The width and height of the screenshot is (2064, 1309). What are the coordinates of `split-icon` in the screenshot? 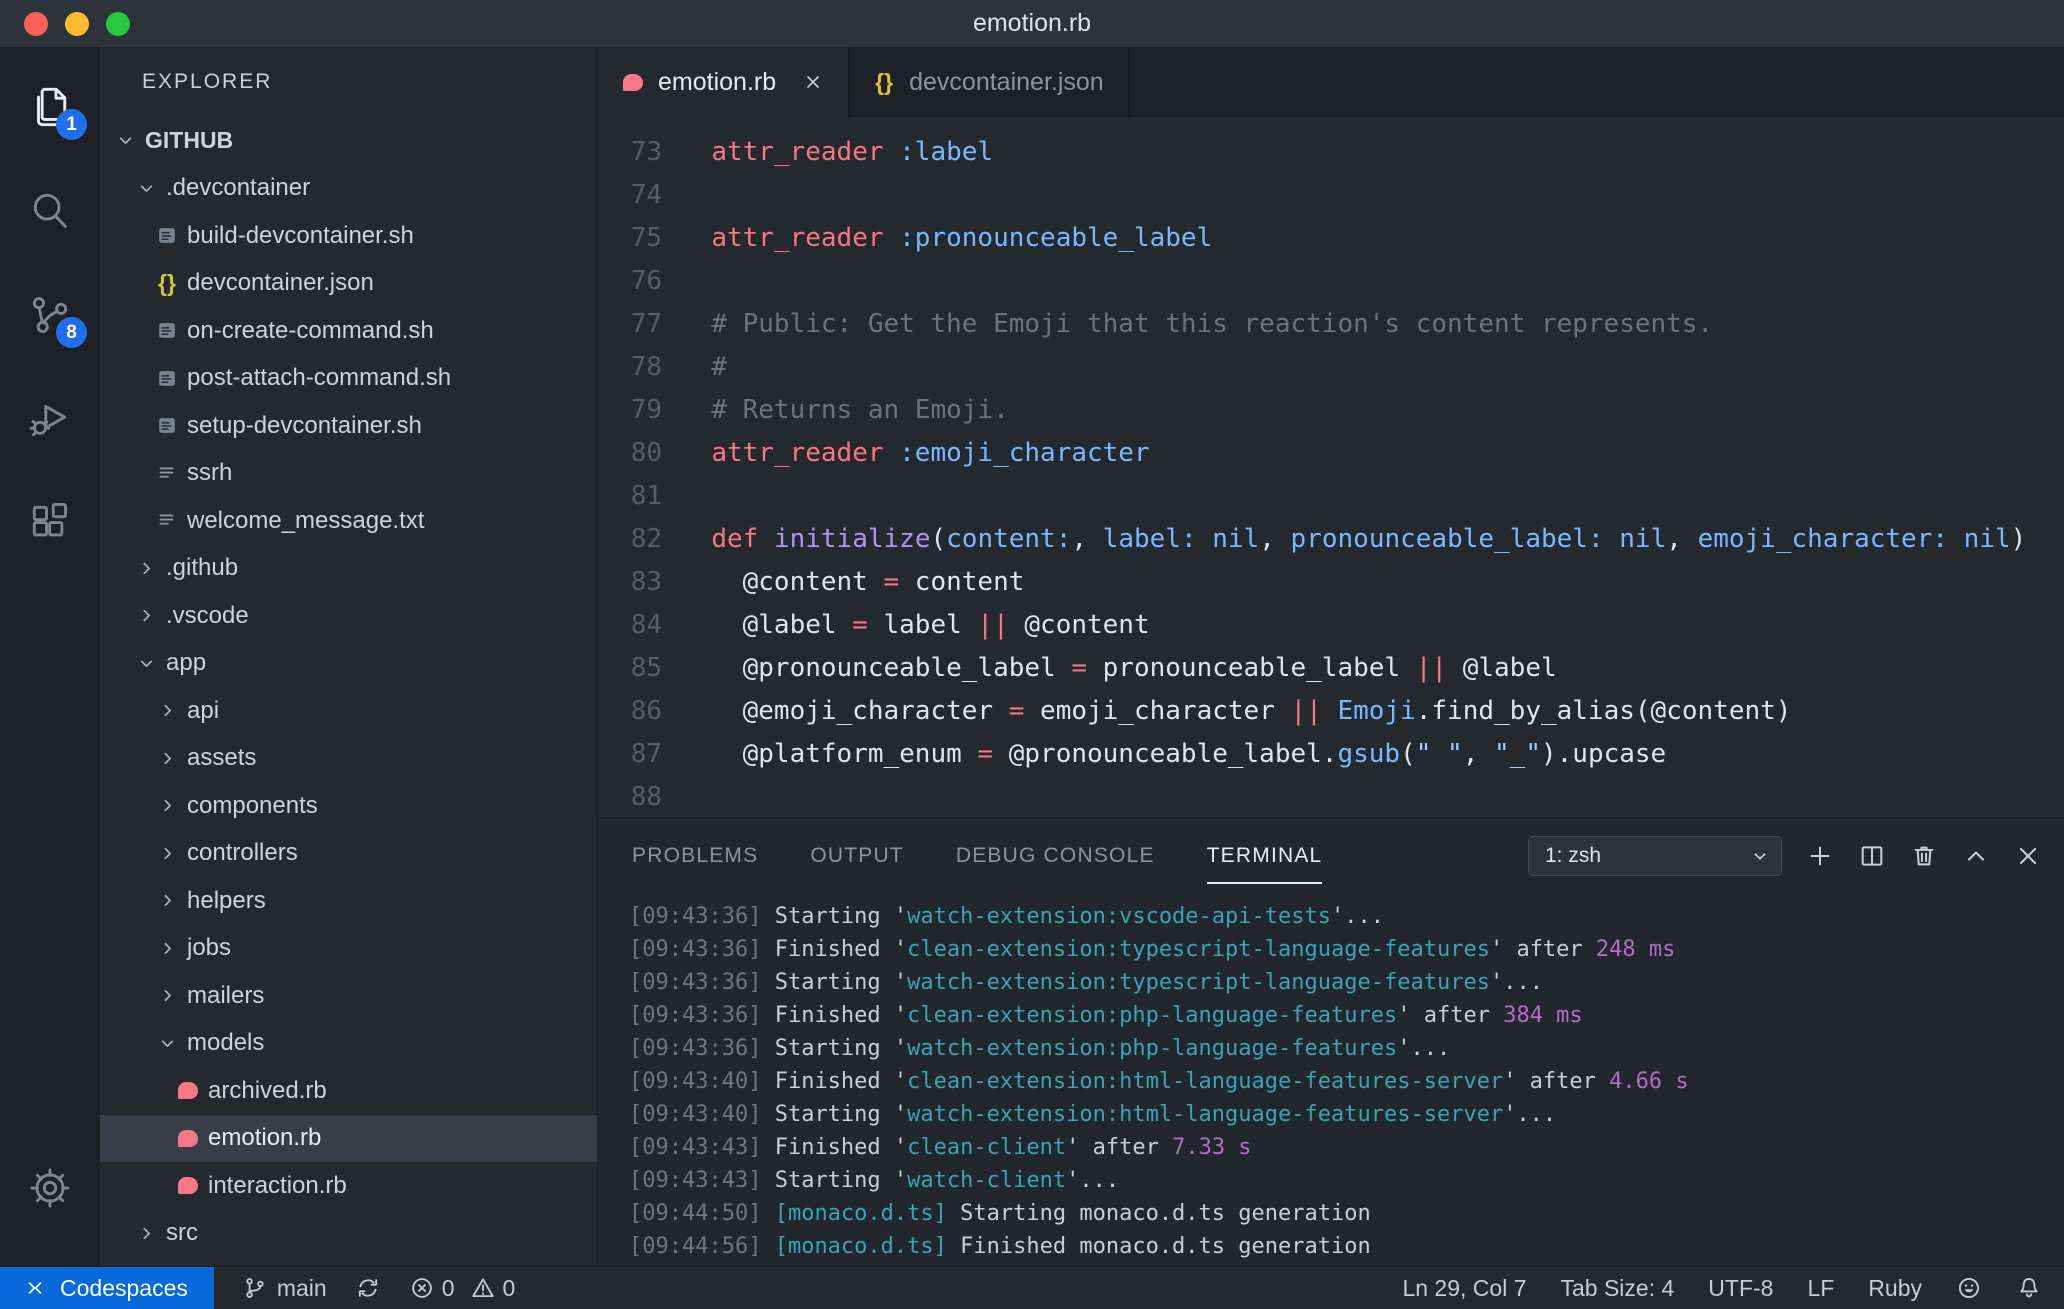 It's located at (1872, 856).